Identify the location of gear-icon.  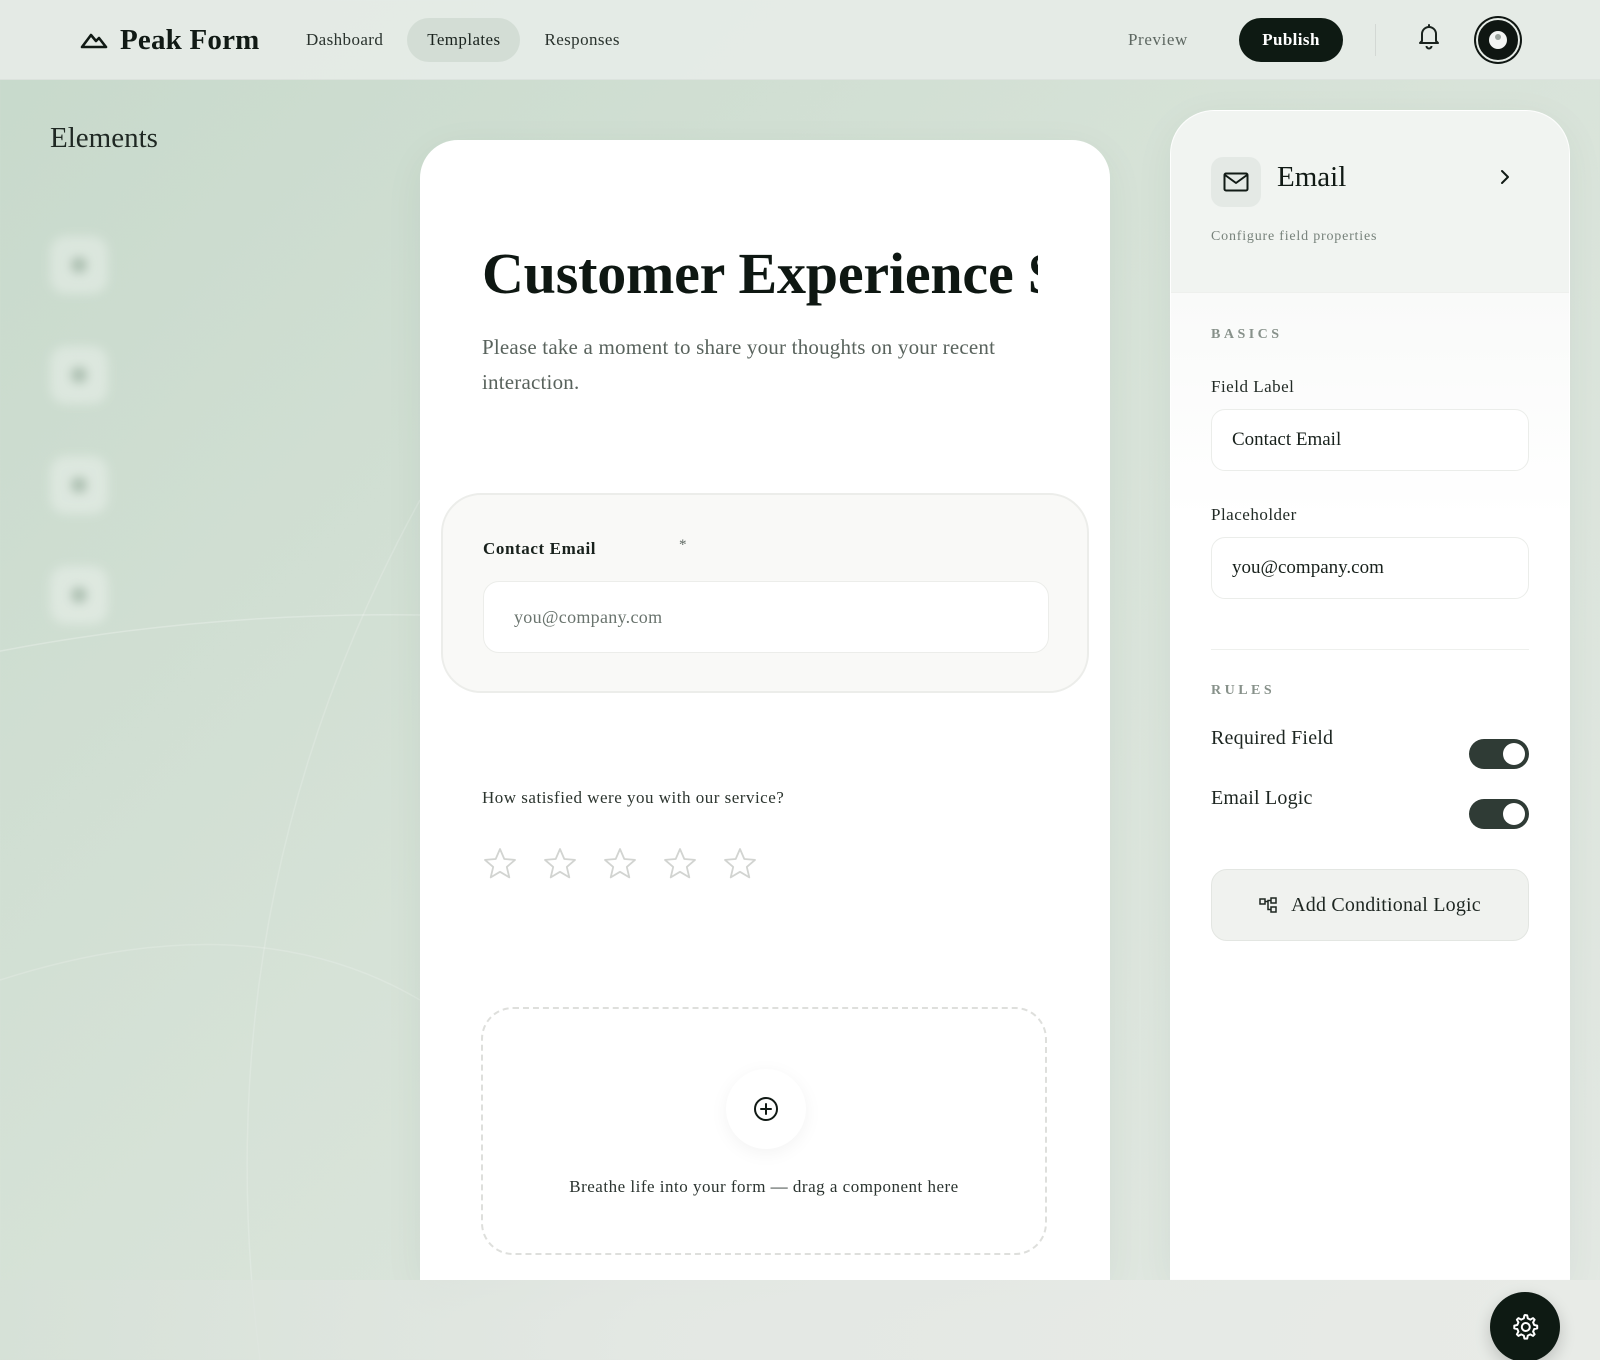
(1526, 1327).